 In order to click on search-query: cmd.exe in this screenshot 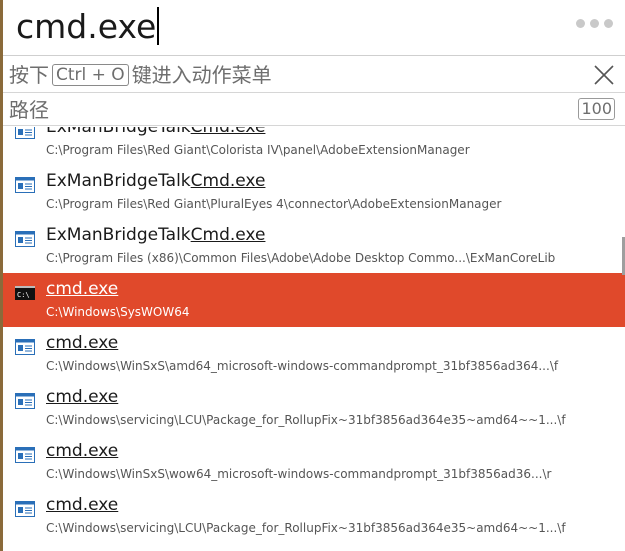, I will do `click(86, 26)`.